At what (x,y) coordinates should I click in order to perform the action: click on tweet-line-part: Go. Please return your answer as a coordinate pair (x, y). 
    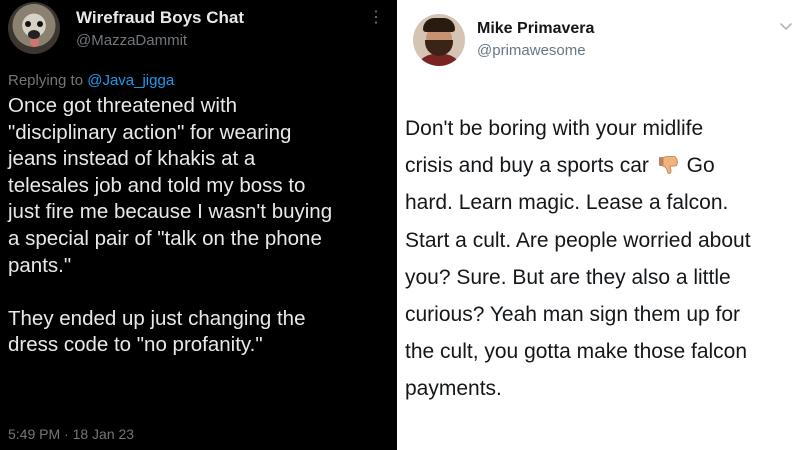
    Looking at the image, I should click on (700, 166).